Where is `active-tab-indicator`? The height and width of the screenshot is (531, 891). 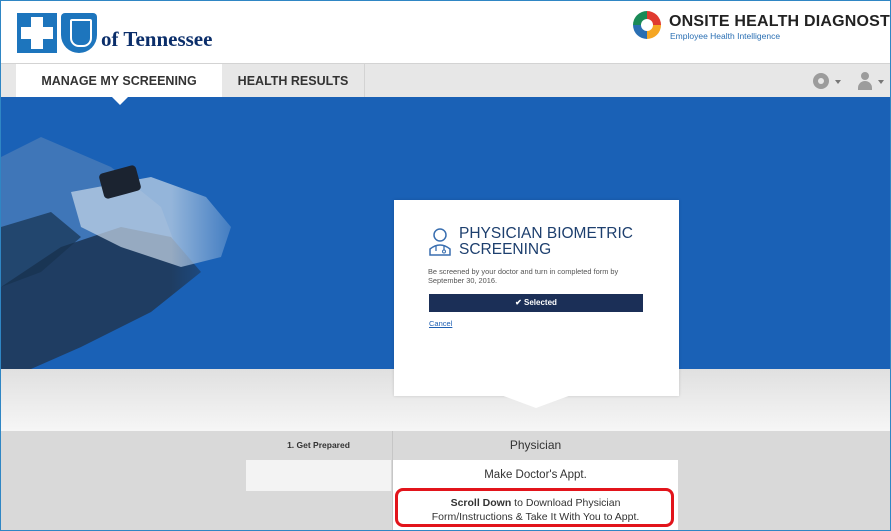
active-tab-indicator is located at coordinates (120, 101).